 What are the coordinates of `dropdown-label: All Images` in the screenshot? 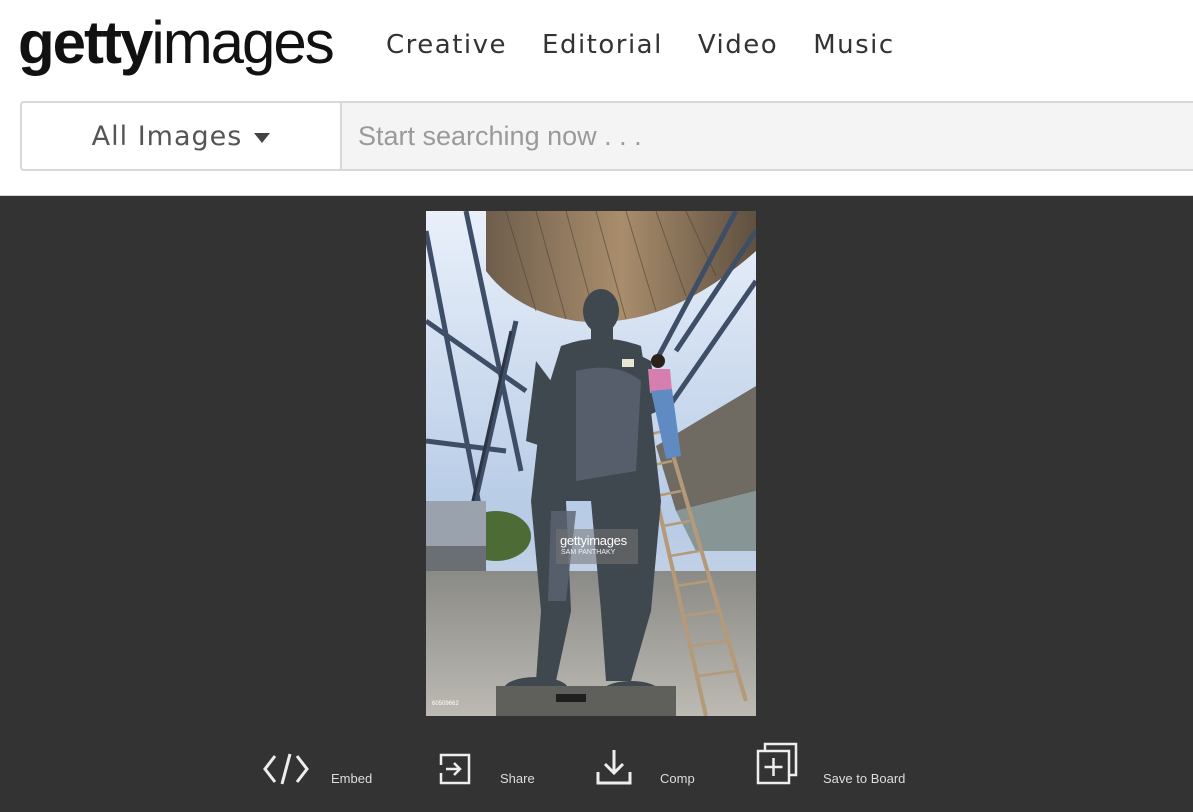 It's located at (167, 136).